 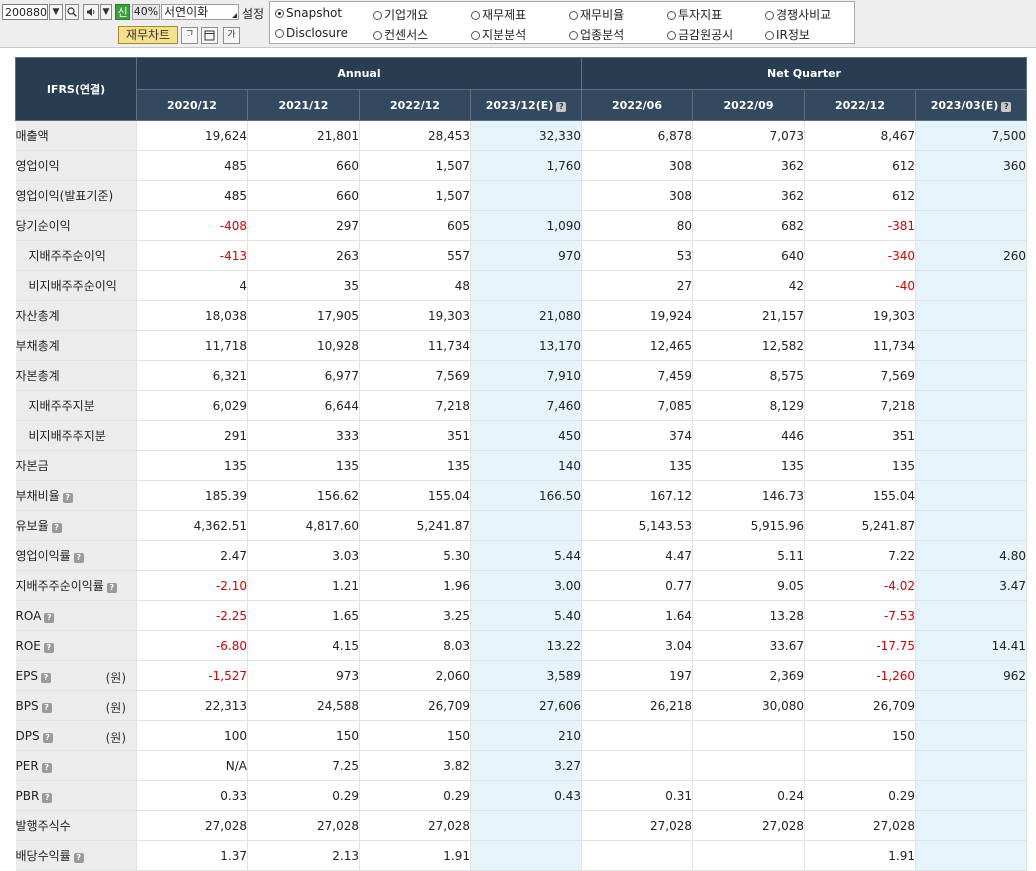 I want to click on row-label-text: 영업이익률, so click(x=43, y=556).